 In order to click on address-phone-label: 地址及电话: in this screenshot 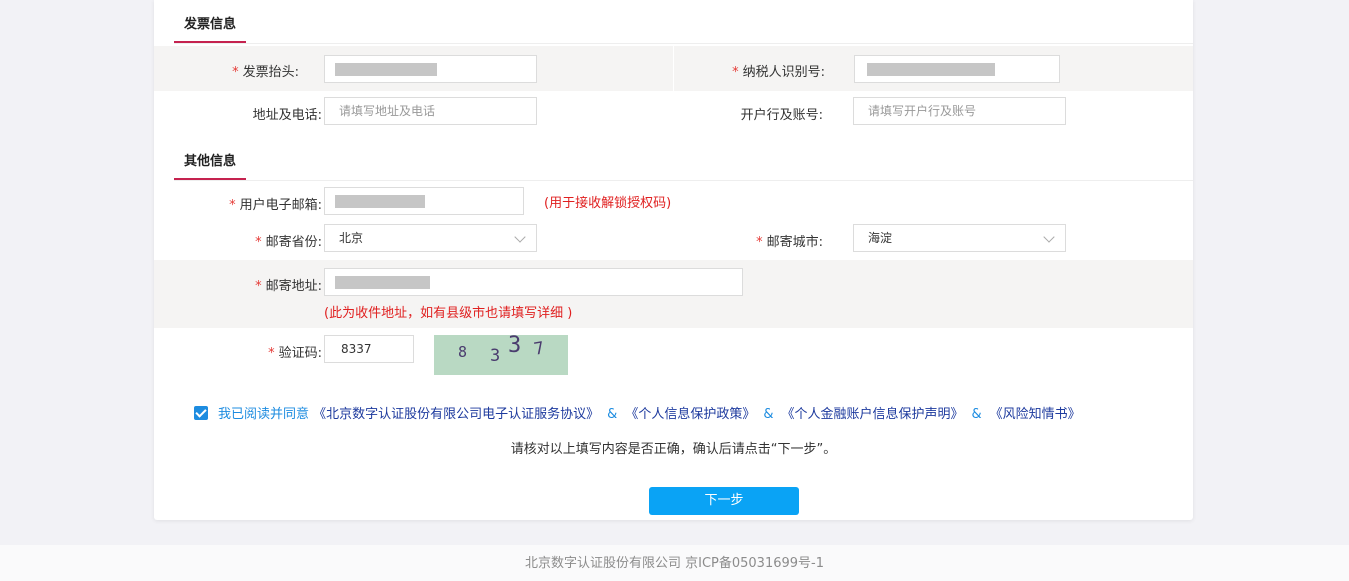, I will do `click(287, 115)`.